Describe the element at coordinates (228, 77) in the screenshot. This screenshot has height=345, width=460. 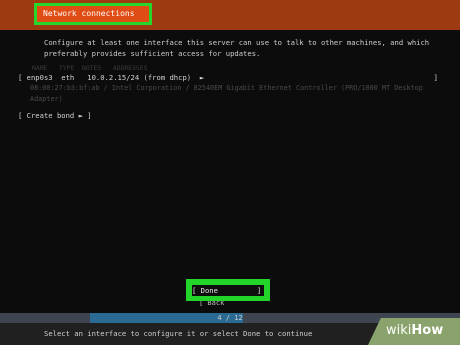
I see `interface-row-enp0s3: [ enp0s3 eth 10.0.2.15/24 (from dhcp) ►]` at that location.